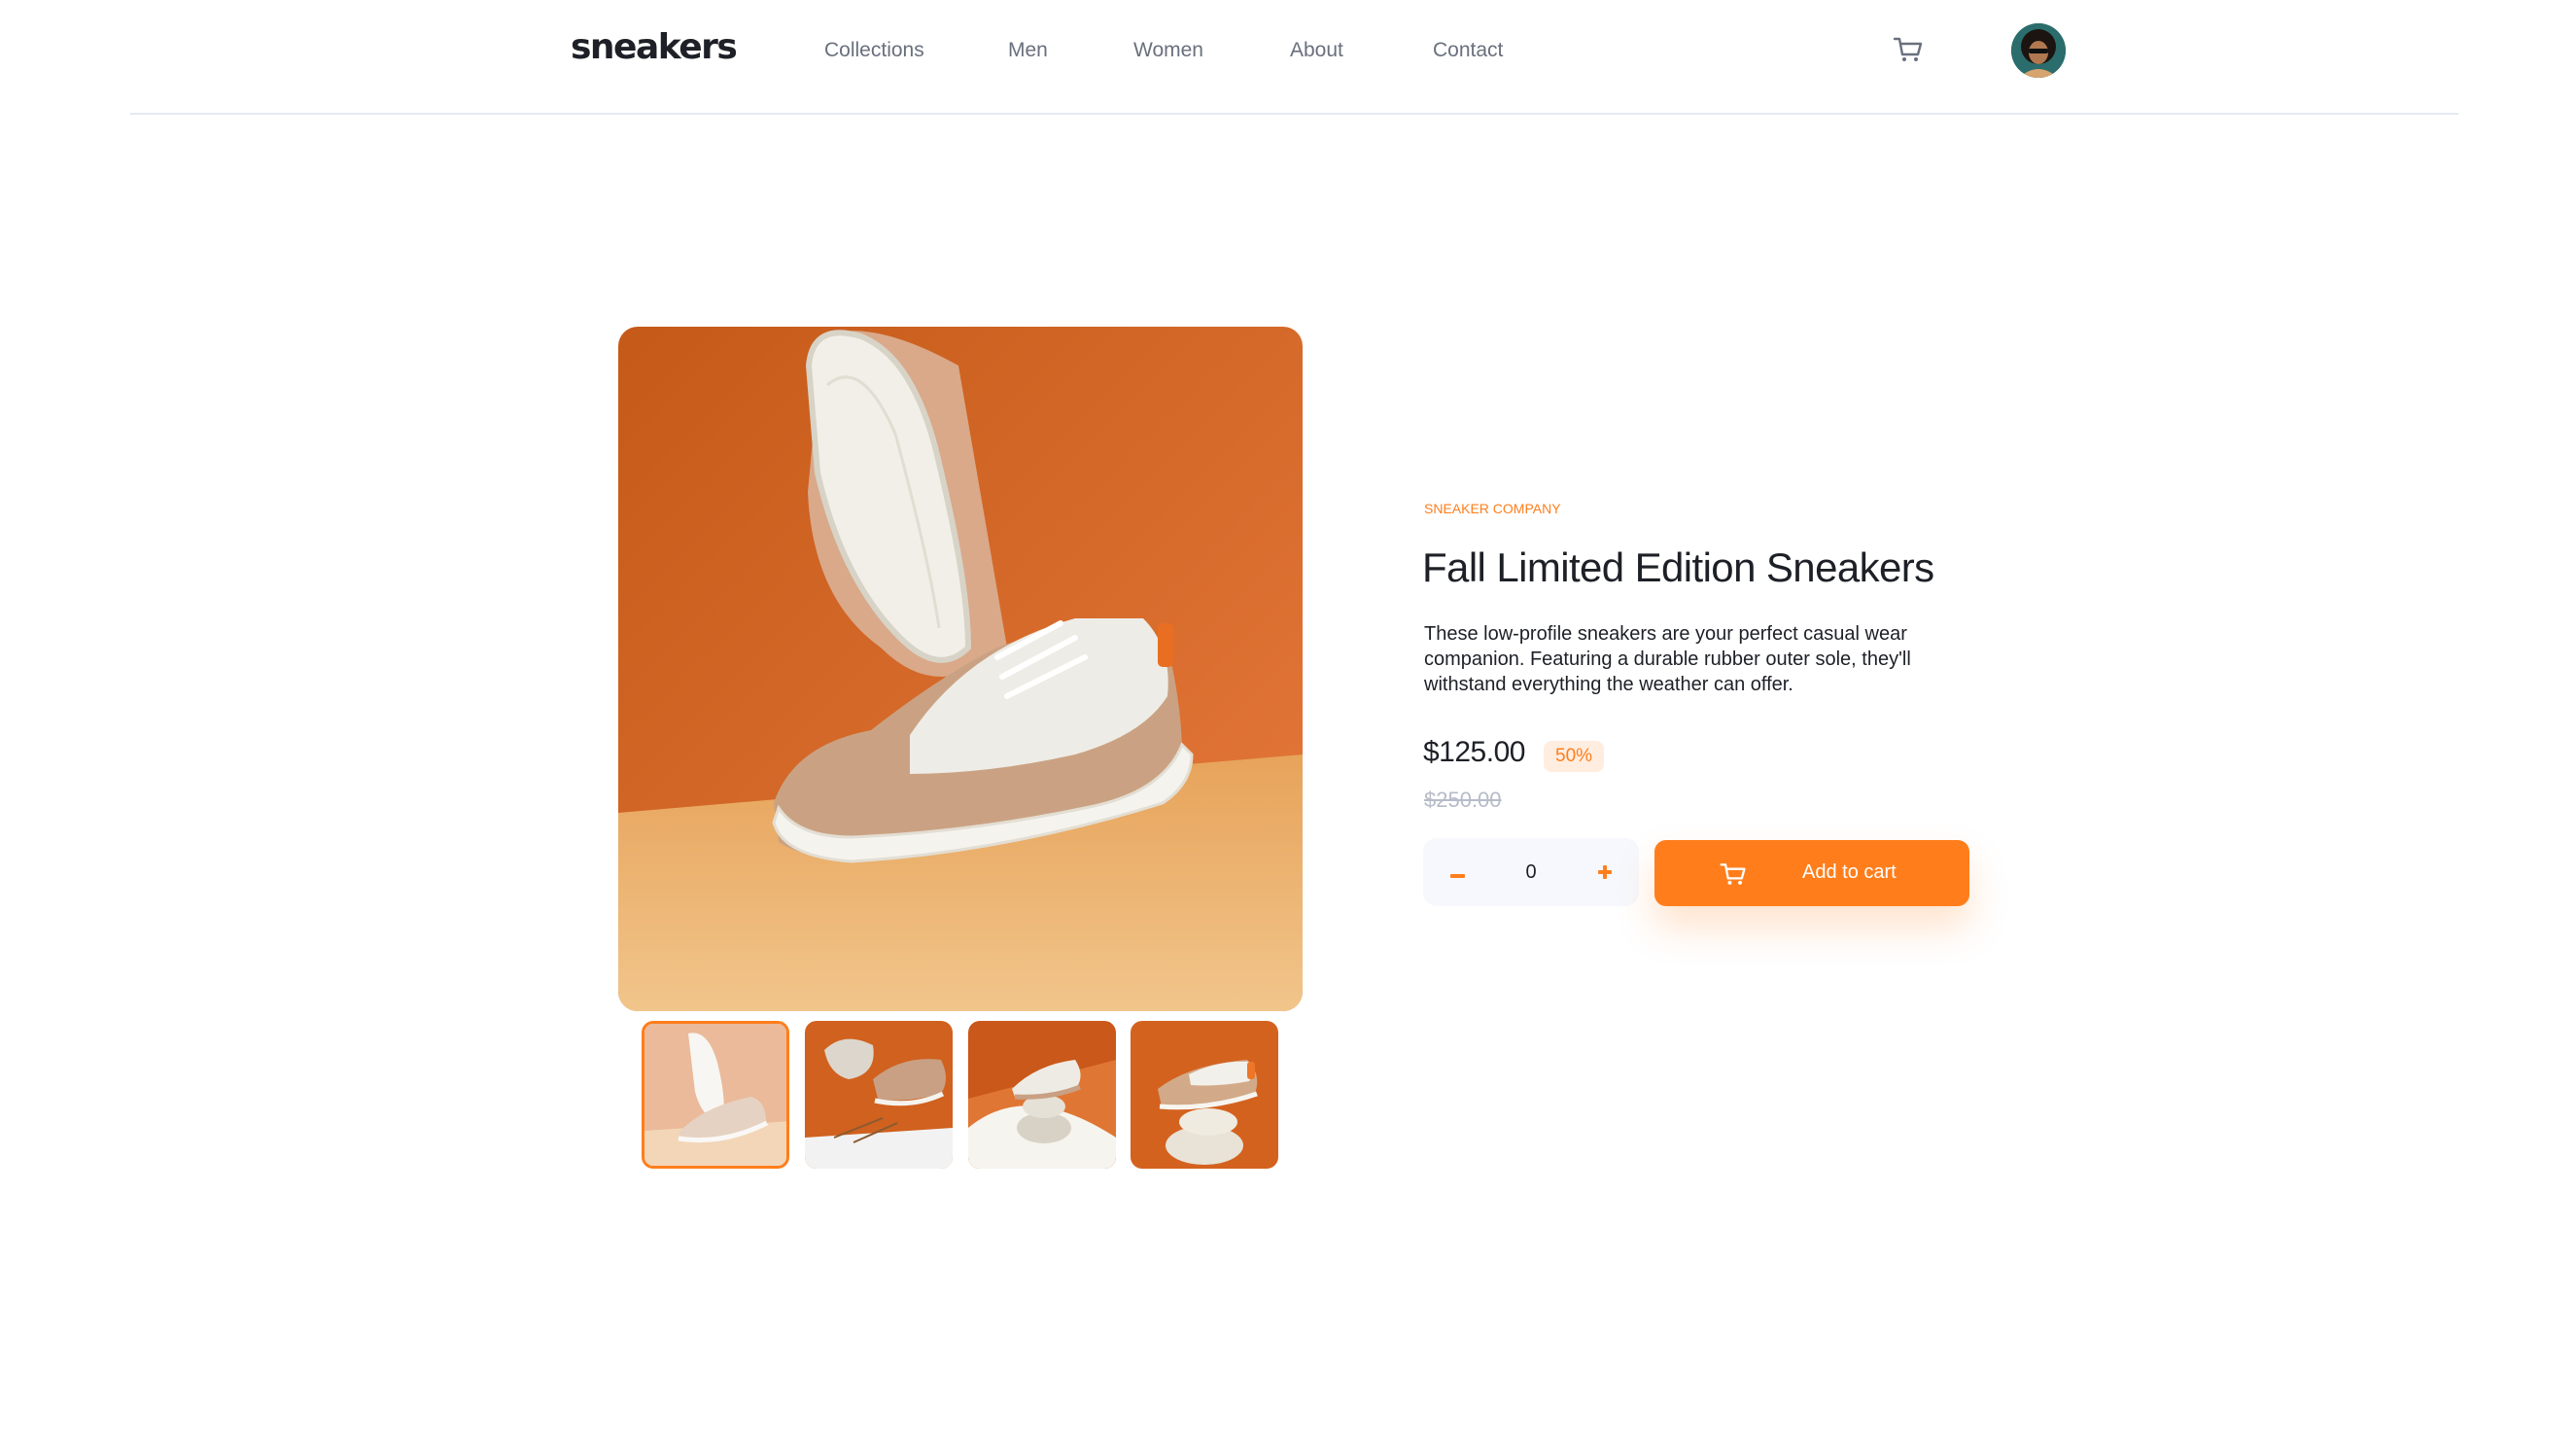  I want to click on quantity-value: 0, so click(1531, 872).